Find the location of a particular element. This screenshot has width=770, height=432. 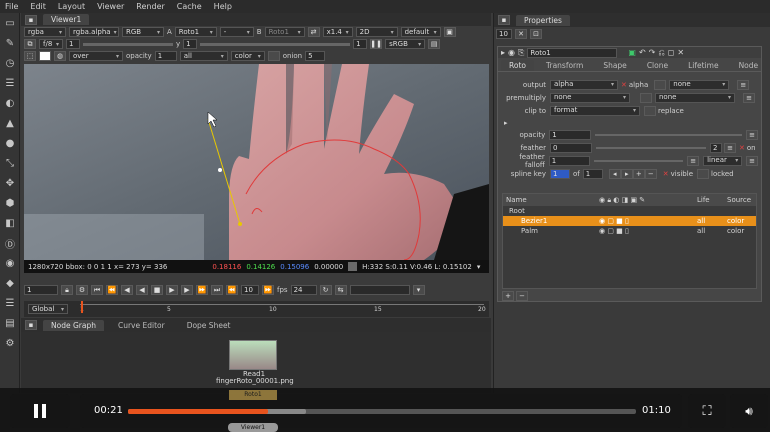

clip-warning-icon: ⧉ is located at coordinates (30, 44).